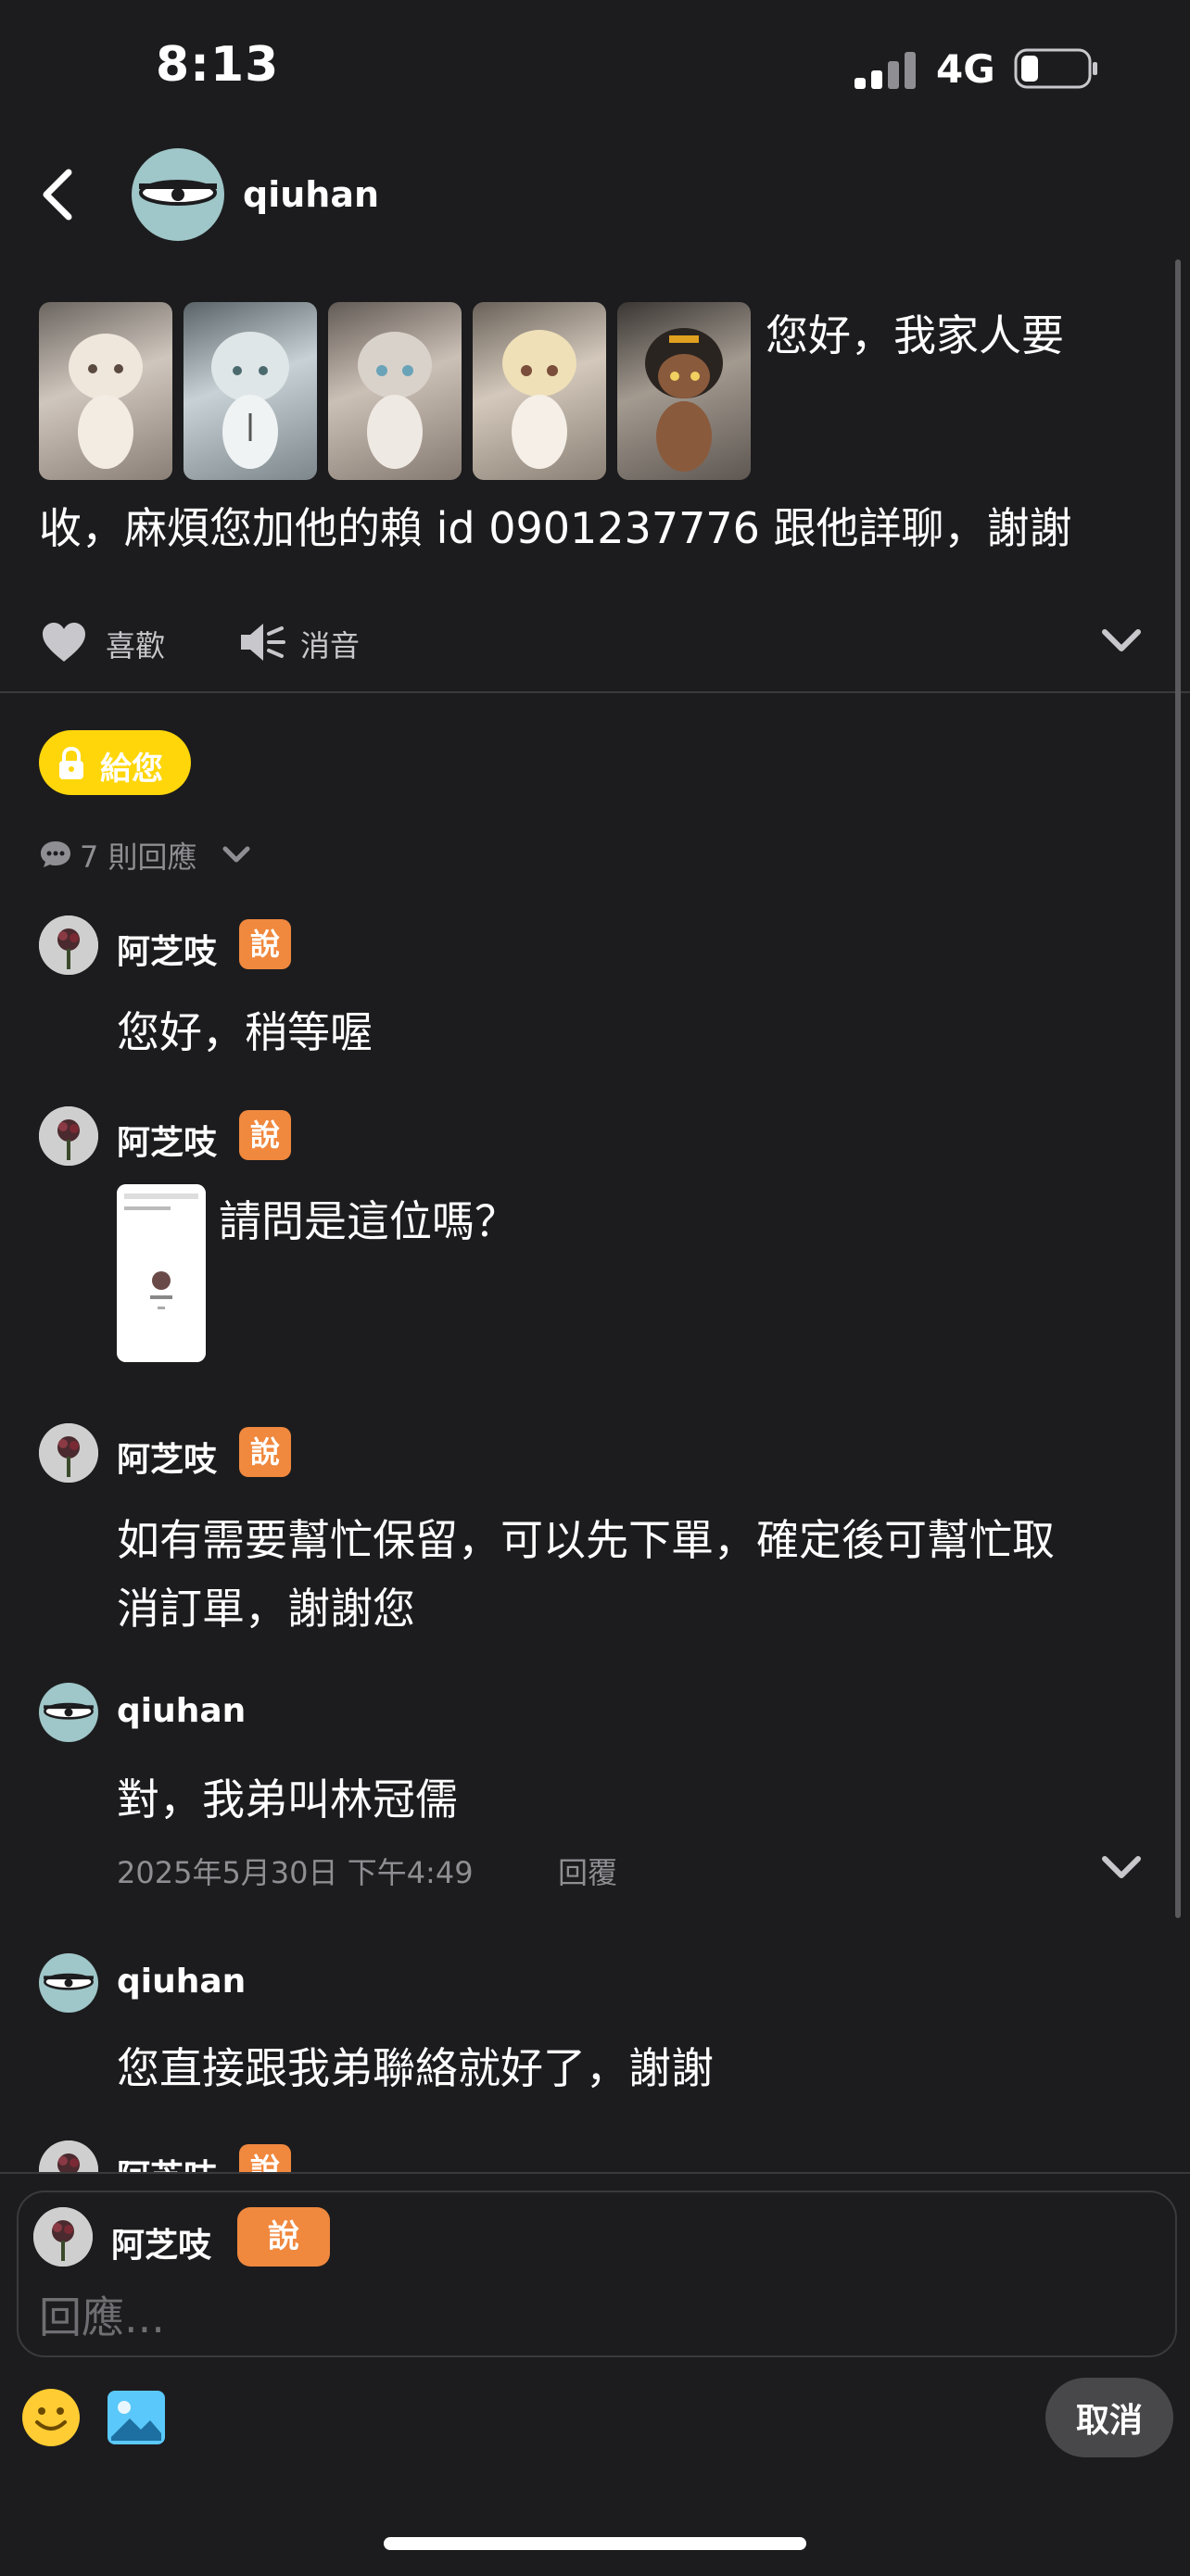 Image resolution: width=1190 pixels, height=2576 pixels. Describe the element at coordinates (131, 770) in the screenshot. I see `private-pill-label: 給您` at that location.